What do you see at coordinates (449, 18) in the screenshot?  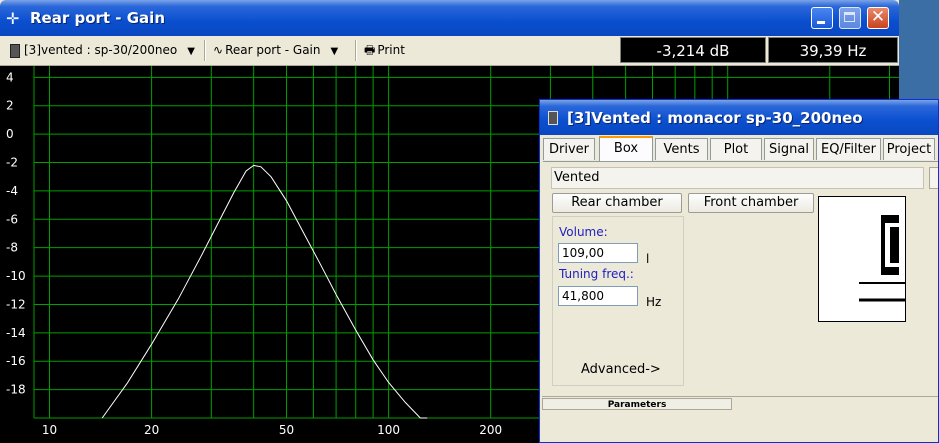 I see `main-title-bar: ✛ Rear port - Gain ✕` at bounding box center [449, 18].